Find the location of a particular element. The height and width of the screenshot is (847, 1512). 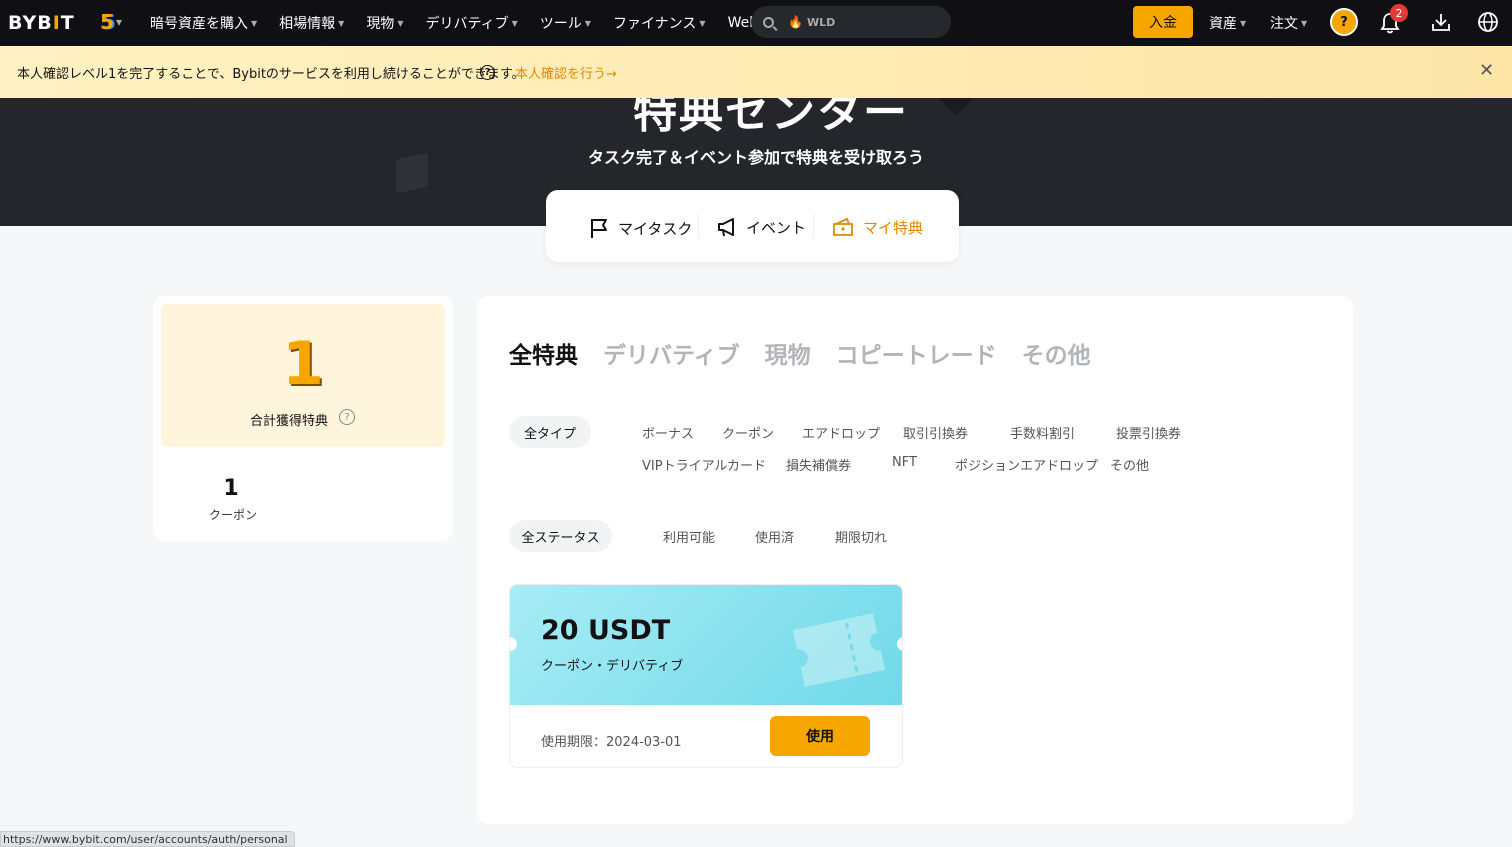

category-tabs: 全特典 デリバティブ 現物 コピートレード その他 is located at coordinates (812, 353).